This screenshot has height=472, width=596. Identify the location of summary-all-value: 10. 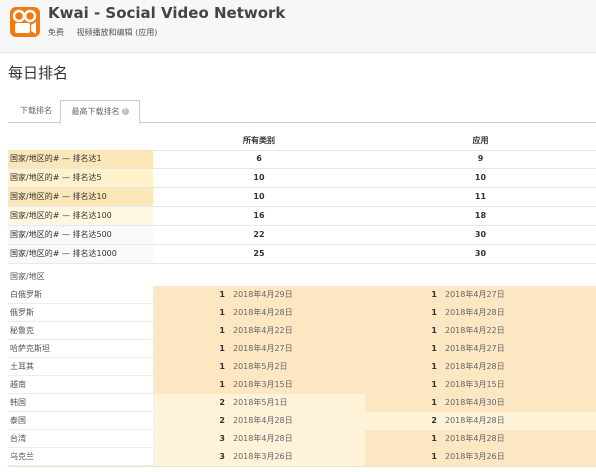
(259, 177).